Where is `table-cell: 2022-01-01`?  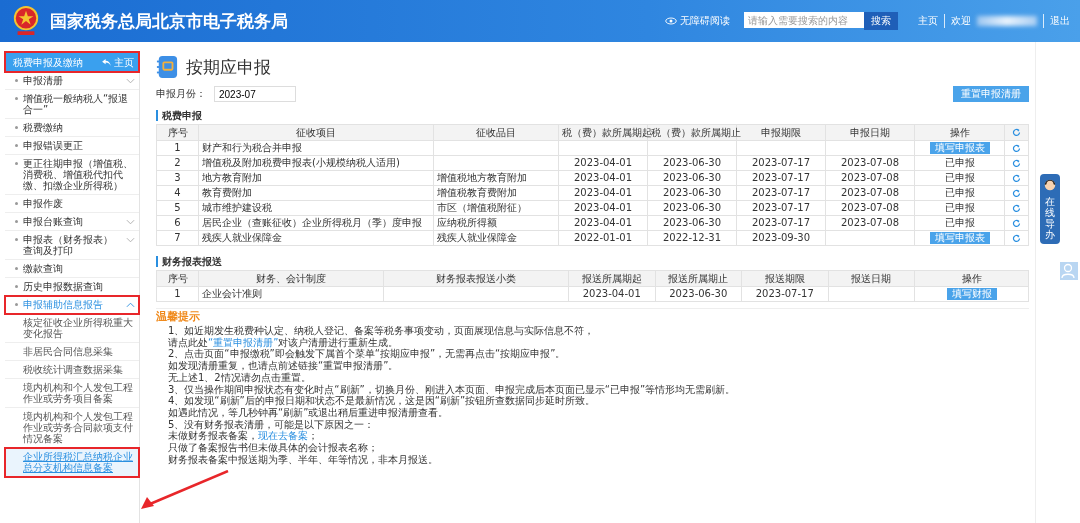 table-cell: 2022-01-01 is located at coordinates (603, 237).